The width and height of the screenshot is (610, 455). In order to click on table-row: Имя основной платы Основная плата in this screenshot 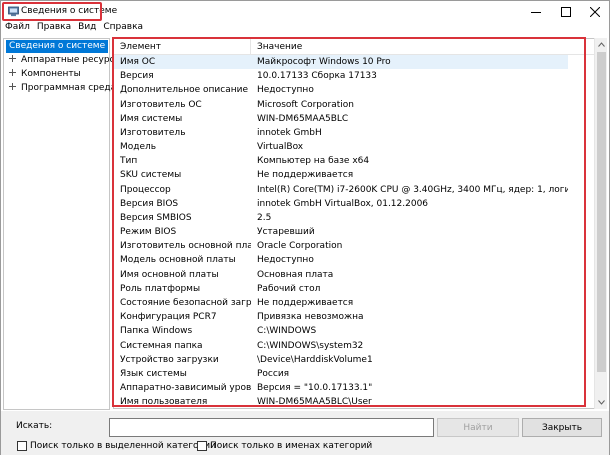, I will do `click(341, 275)`.